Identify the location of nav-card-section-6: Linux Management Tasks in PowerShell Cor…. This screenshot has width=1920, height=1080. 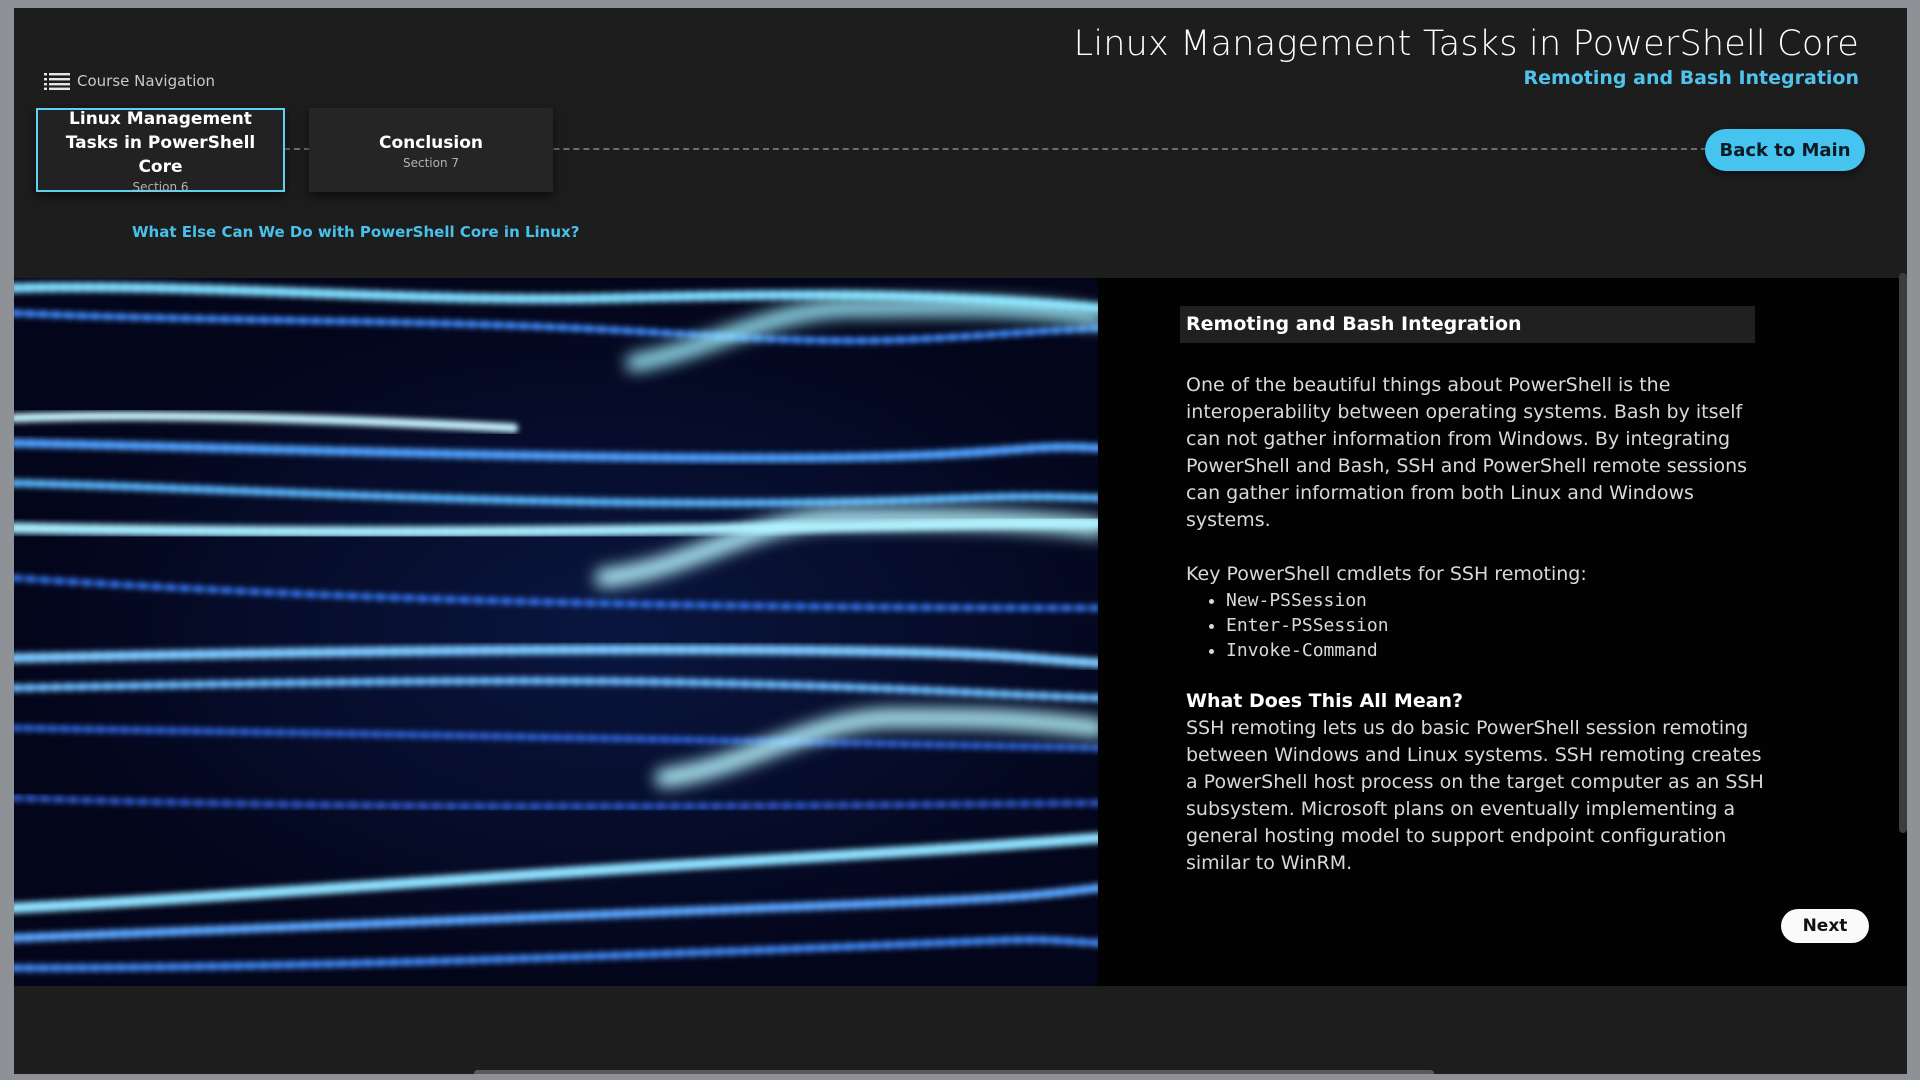
(160, 150).